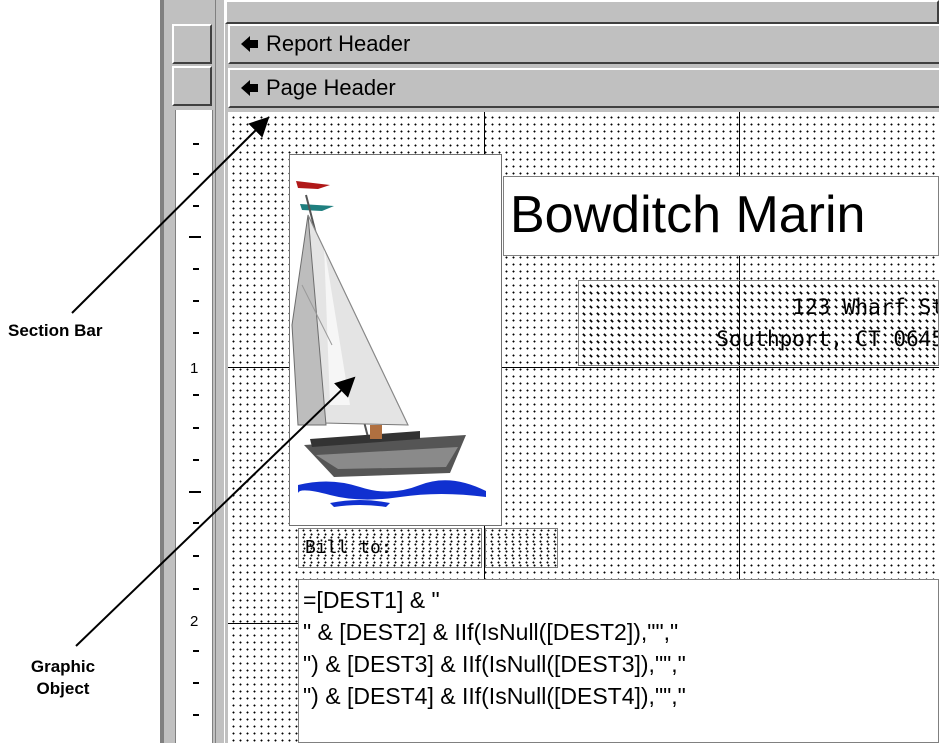  I want to click on window-left-edge, so click(162, 371).